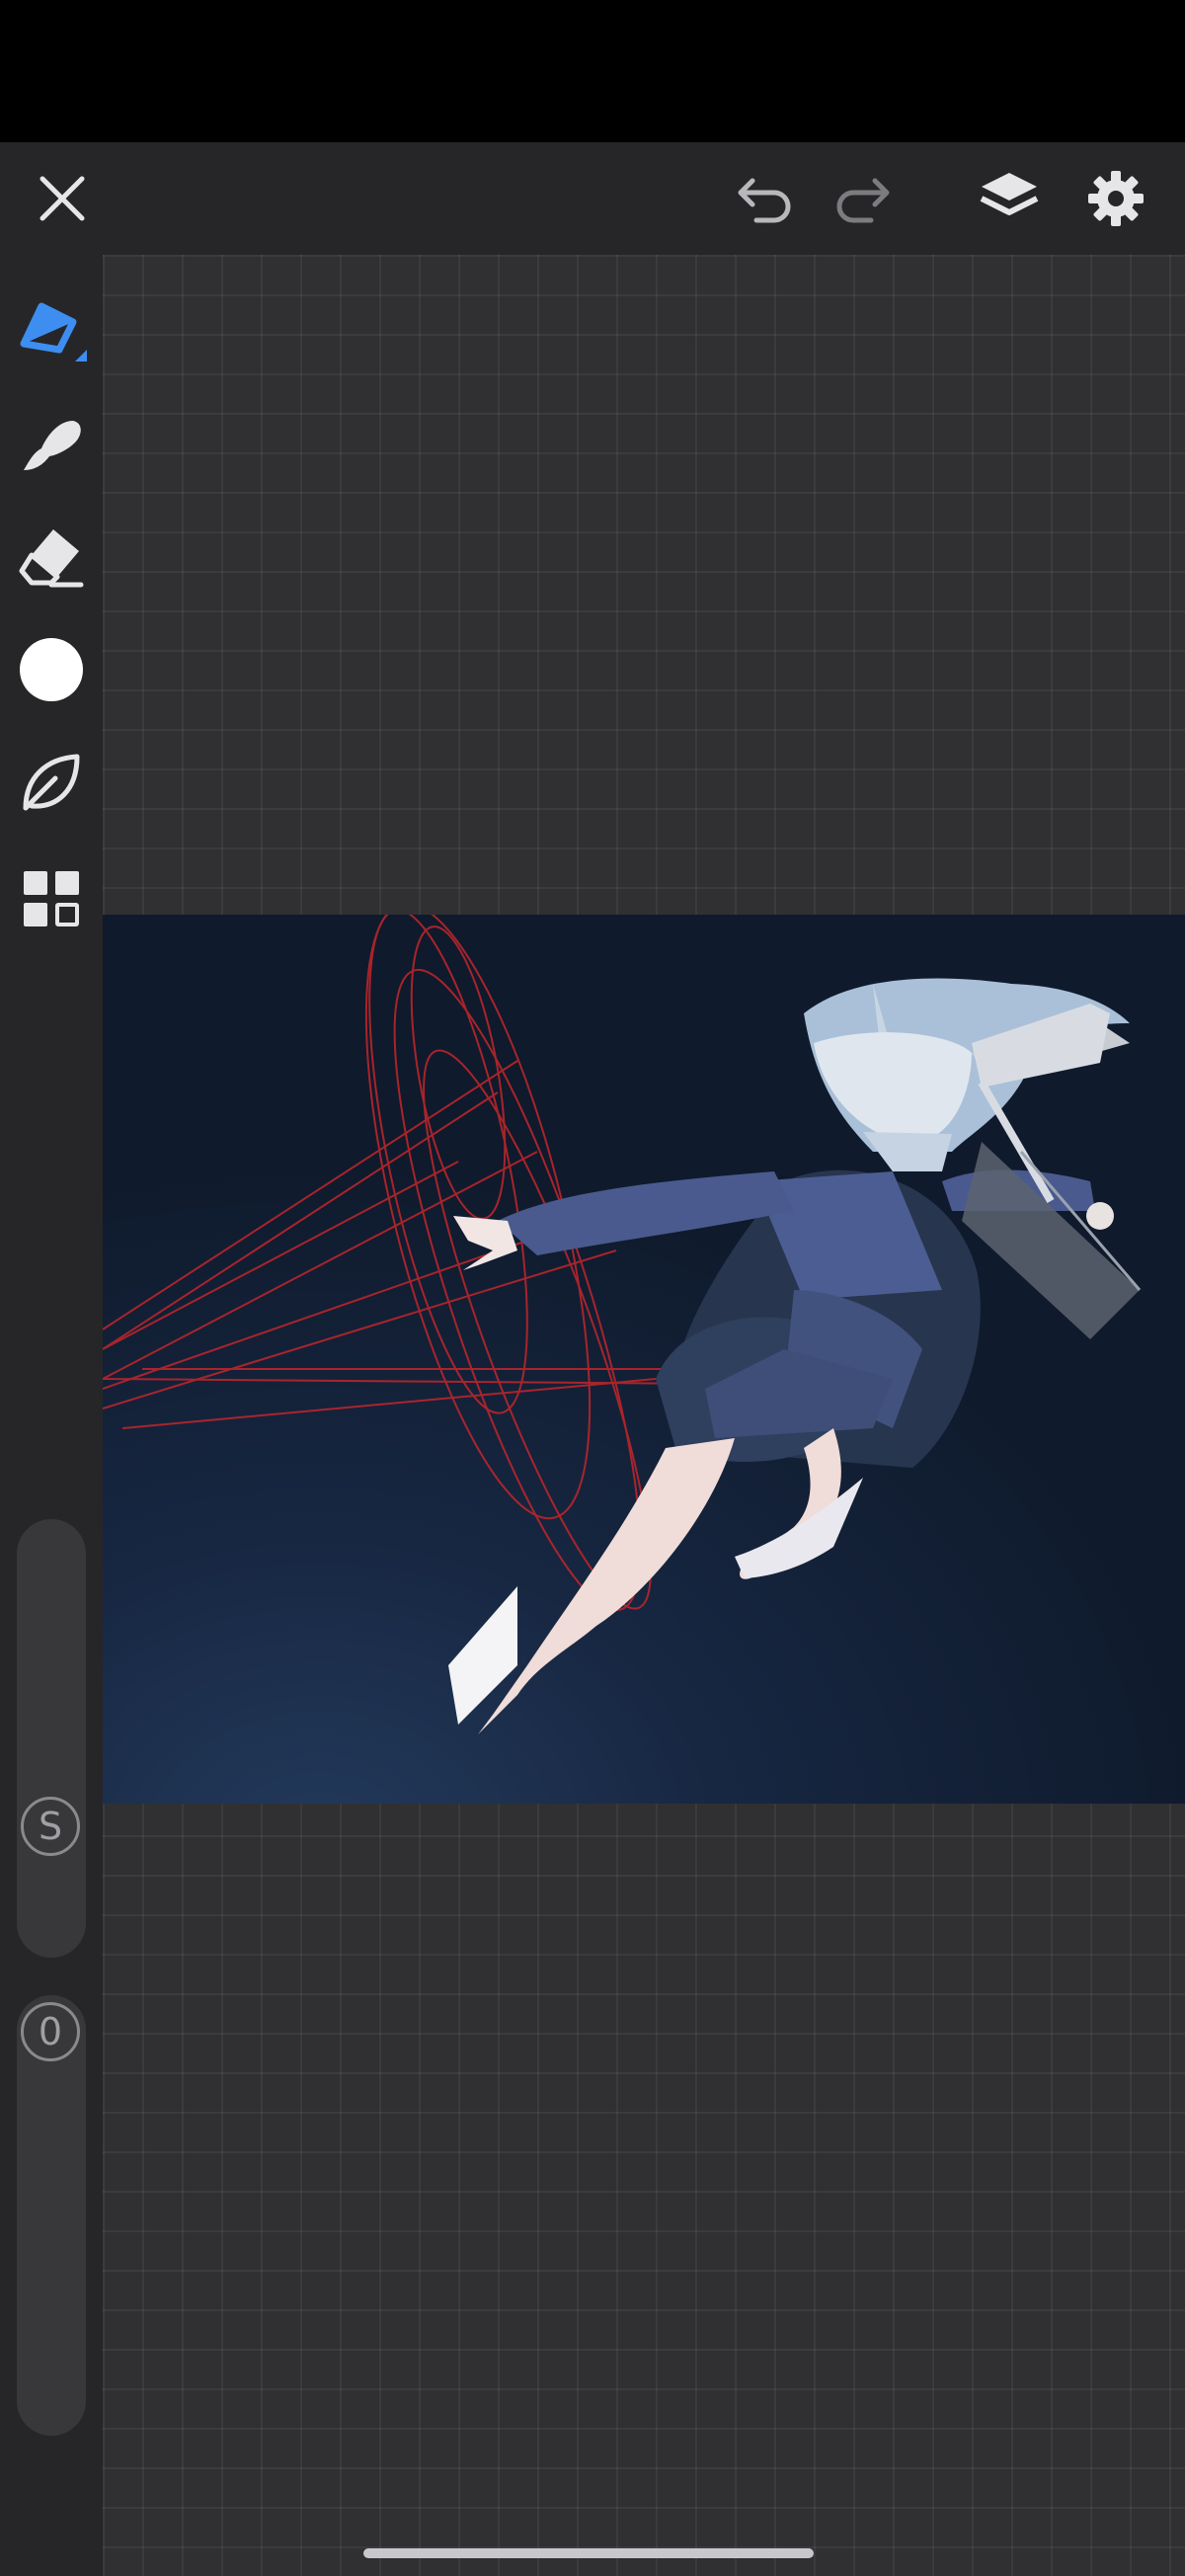  I want to click on grid-menu-icon, so click(51, 898).